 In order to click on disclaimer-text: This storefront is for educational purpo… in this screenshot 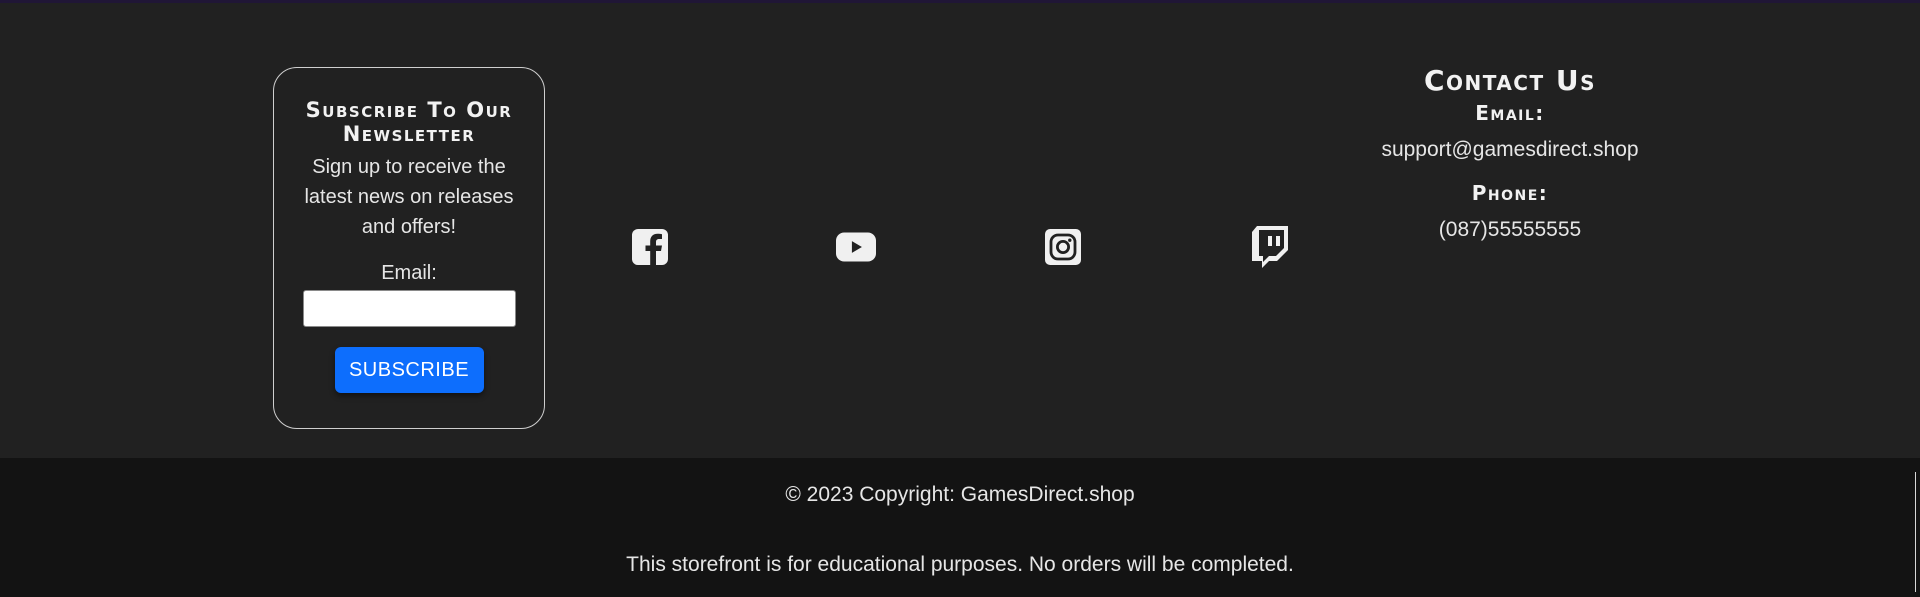, I will do `click(960, 564)`.